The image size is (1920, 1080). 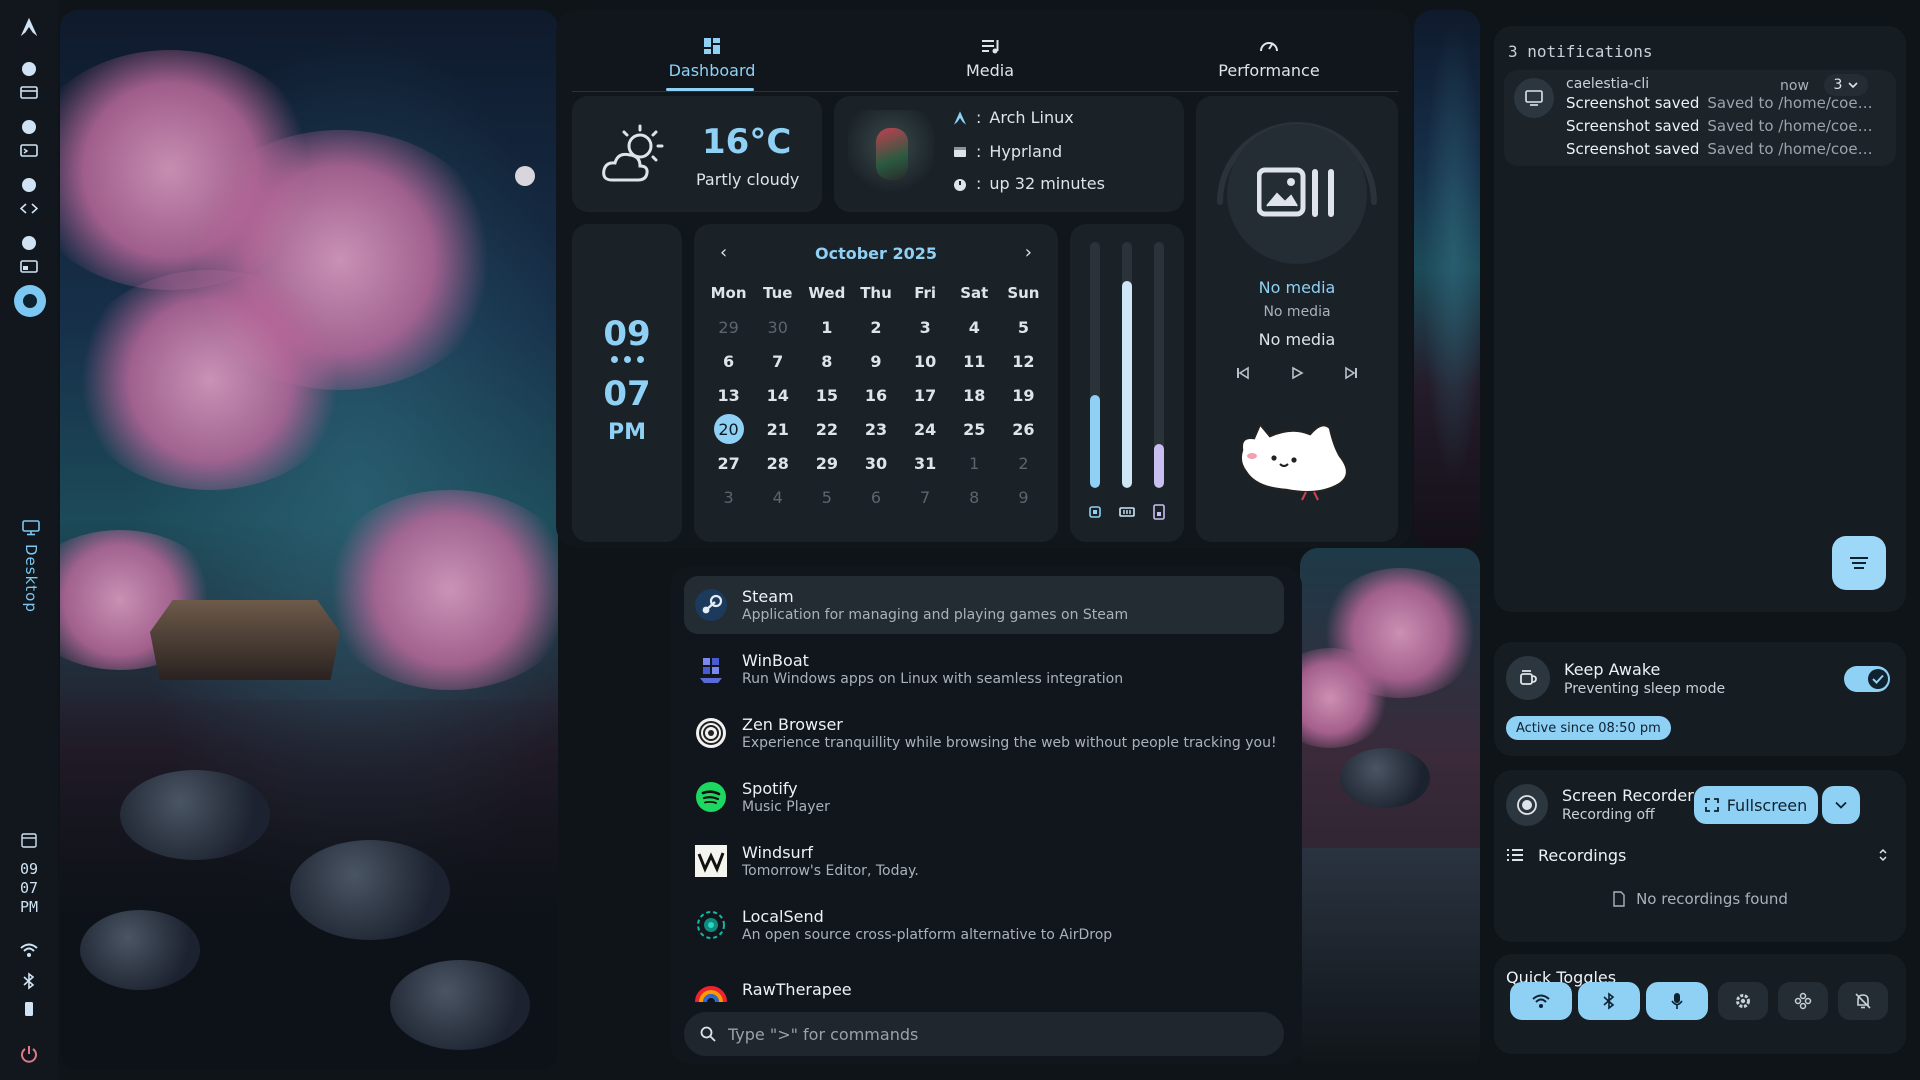 I want to click on launcher-app-name: WinBoat, so click(x=775, y=660).